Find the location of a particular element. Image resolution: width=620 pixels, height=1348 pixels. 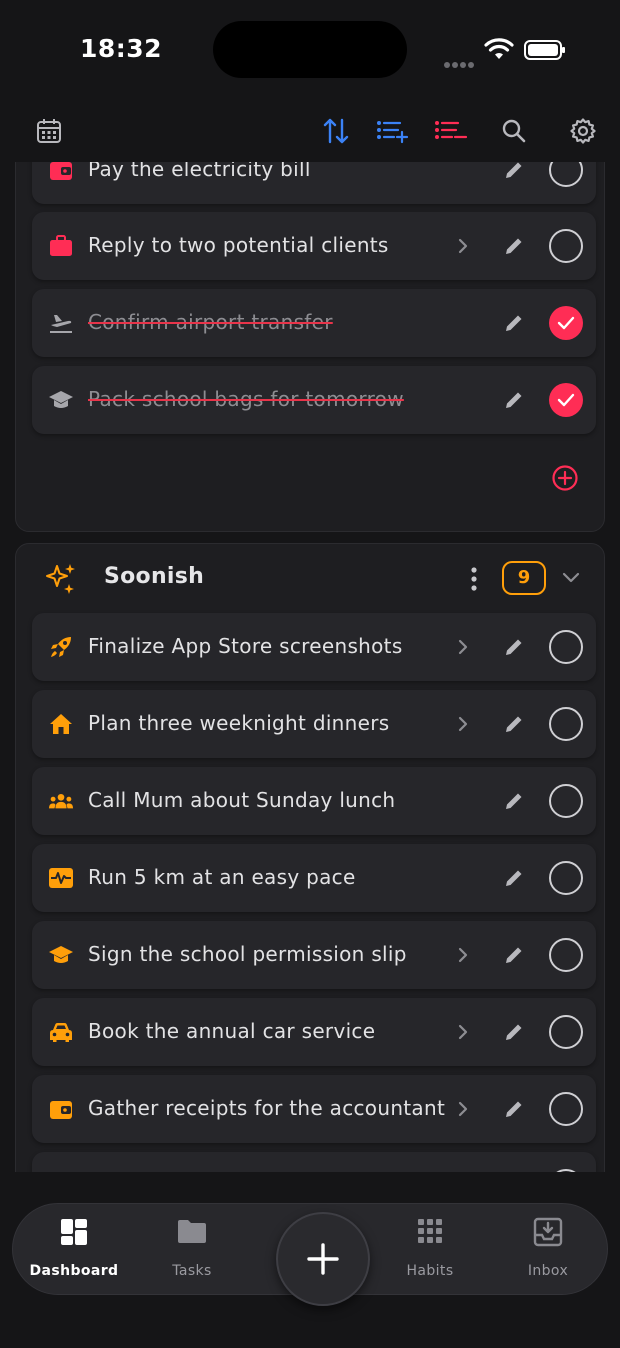

bottom-navigation: Dashboard Tasks Habits Inbox is located at coordinates (310, 1260).